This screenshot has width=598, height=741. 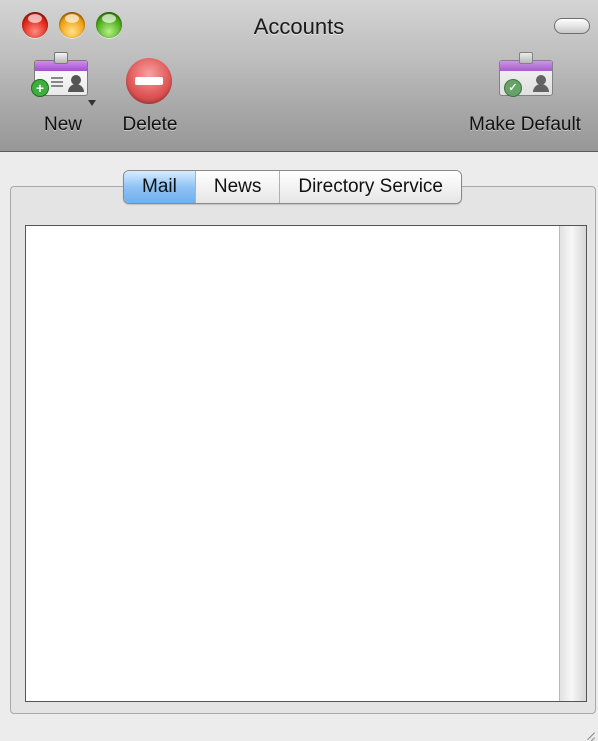 What do you see at coordinates (572, 463) in the screenshot?
I see `vertical-scrollbar` at bounding box center [572, 463].